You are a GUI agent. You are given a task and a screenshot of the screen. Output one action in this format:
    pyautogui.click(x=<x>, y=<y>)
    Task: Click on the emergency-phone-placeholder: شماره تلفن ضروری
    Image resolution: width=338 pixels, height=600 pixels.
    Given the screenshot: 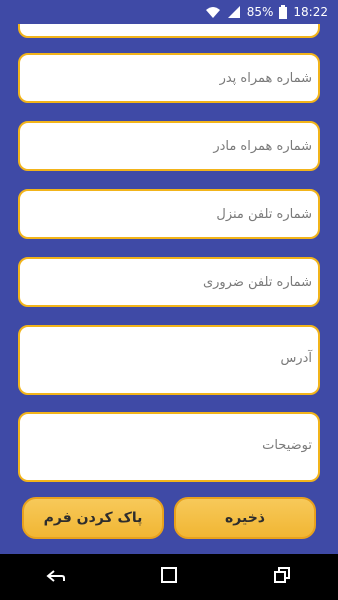 What is the action you would take?
    pyautogui.click(x=257, y=282)
    